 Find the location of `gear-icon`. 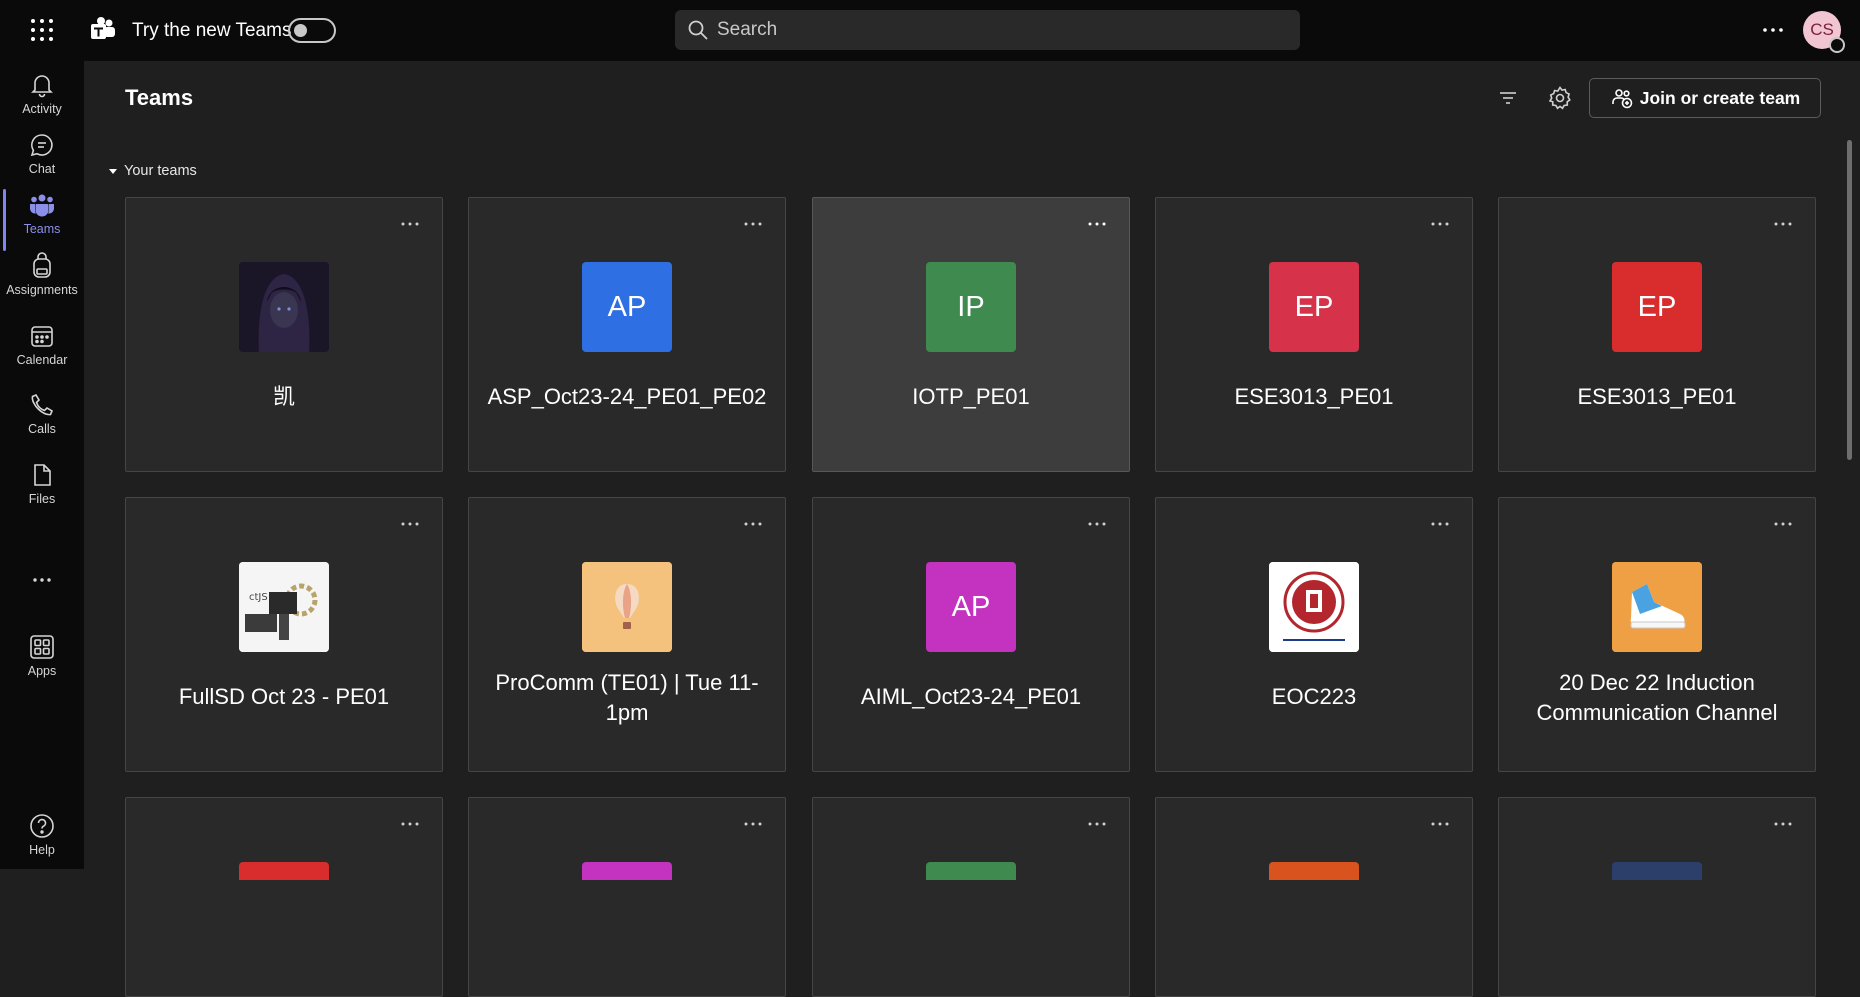

gear-icon is located at coordinates (1560, 98).